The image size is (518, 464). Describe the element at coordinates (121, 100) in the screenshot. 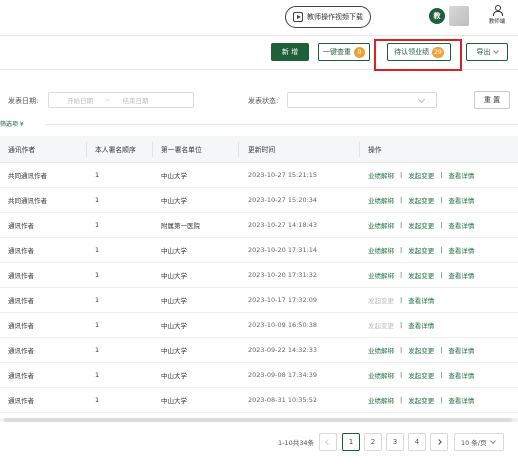

I see `date-range-picker: 开始日期 ~ 结束日期` at that location.